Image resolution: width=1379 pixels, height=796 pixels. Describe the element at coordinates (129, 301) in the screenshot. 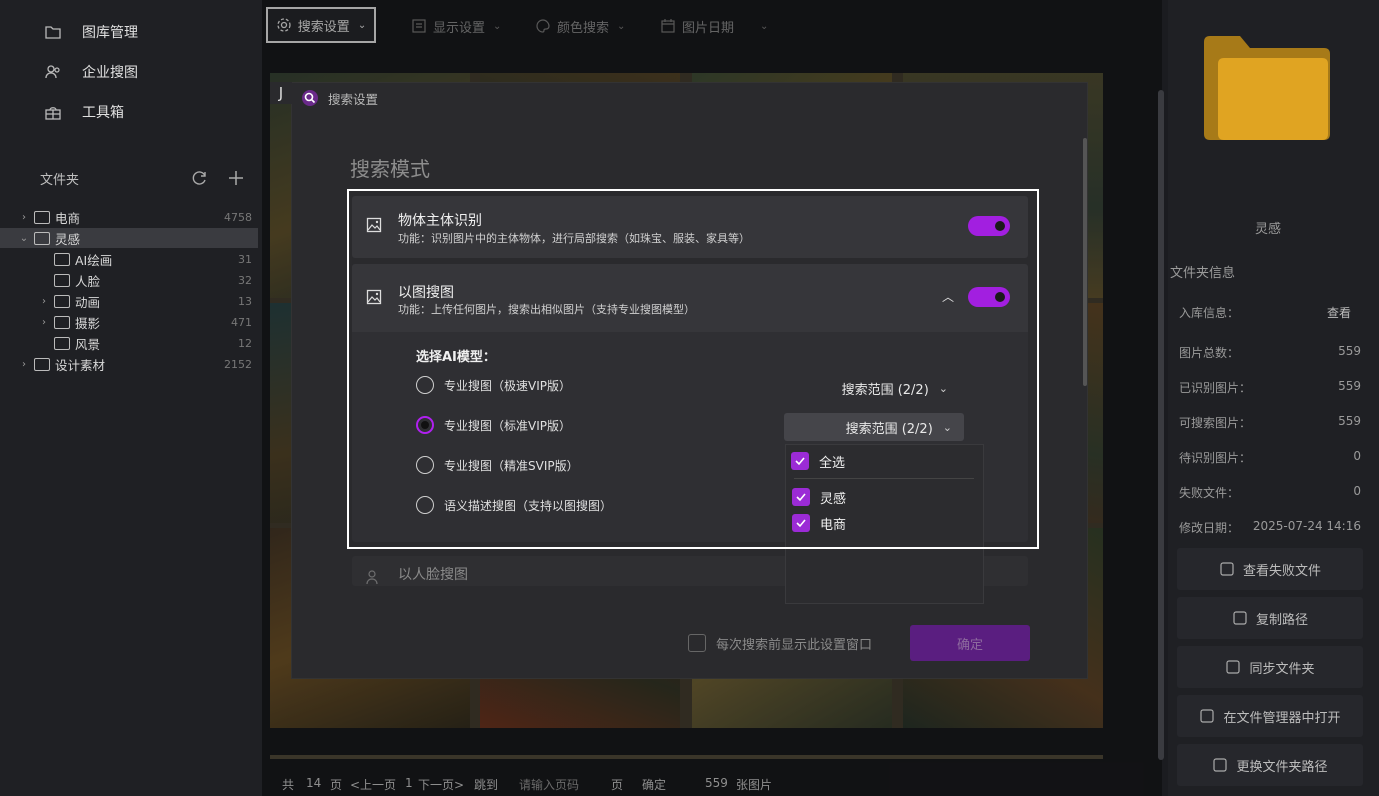

I see `folder-tree-item: › 动画 13` at that location.